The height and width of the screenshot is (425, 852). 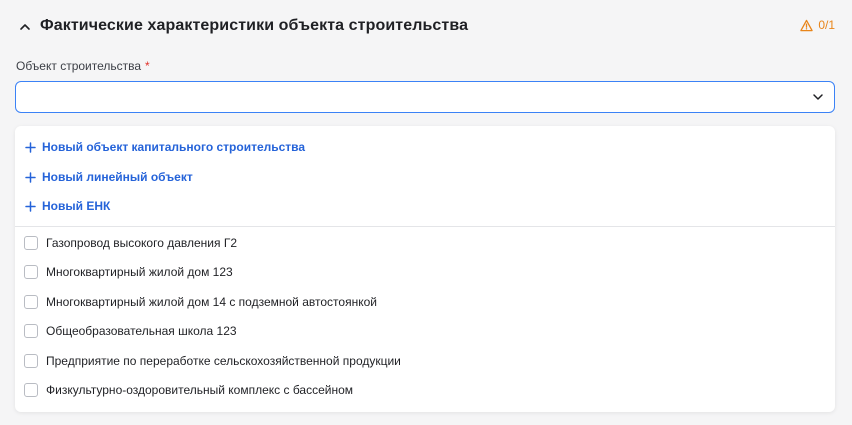 I want to click on option-item: Многоквартирный жилой дом 123, so click(x=128, y=272).